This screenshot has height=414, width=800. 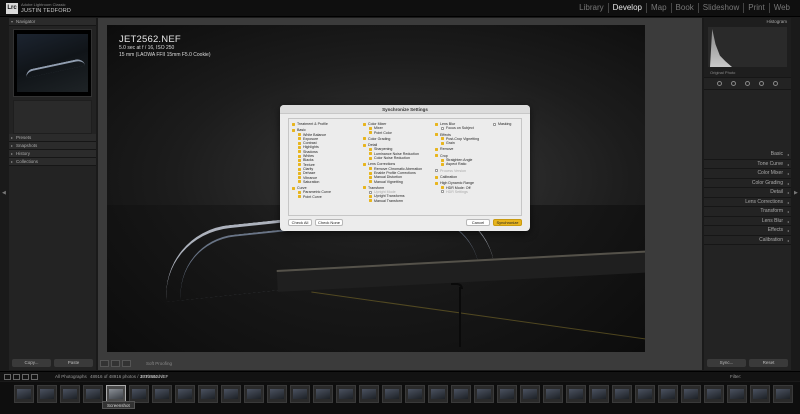 What do you see at coordinates (329, 222) in the screenshot?
I see `check-none-button: Check None` at bounding box center [329, 222].